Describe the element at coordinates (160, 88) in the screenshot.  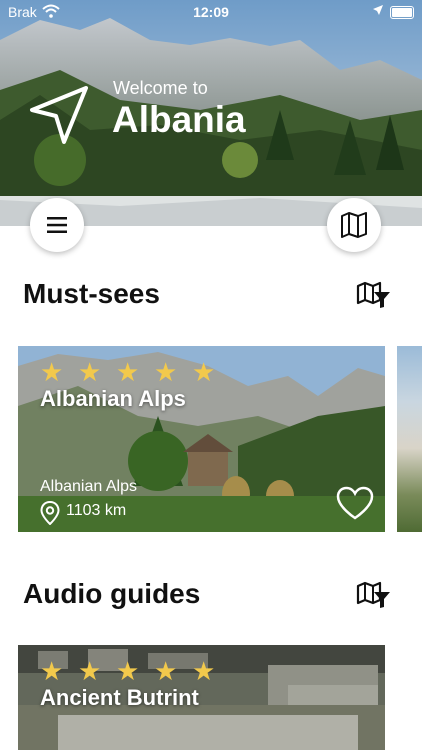
I see `welcome-text: Welcome to` at that location.